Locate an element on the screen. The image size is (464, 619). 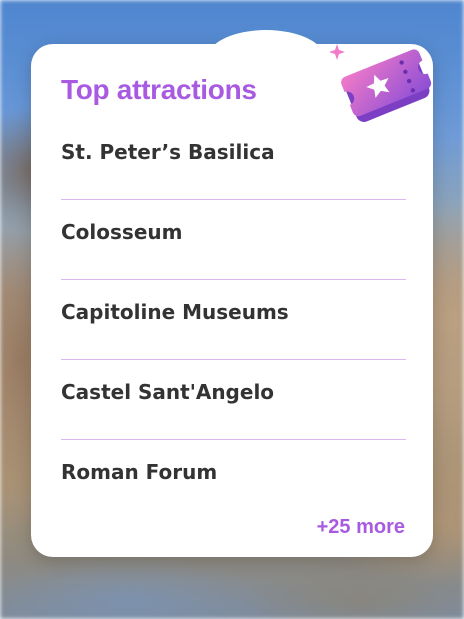
list-item-roman-forum: Roman Forum is located at coordinates (233, 479).